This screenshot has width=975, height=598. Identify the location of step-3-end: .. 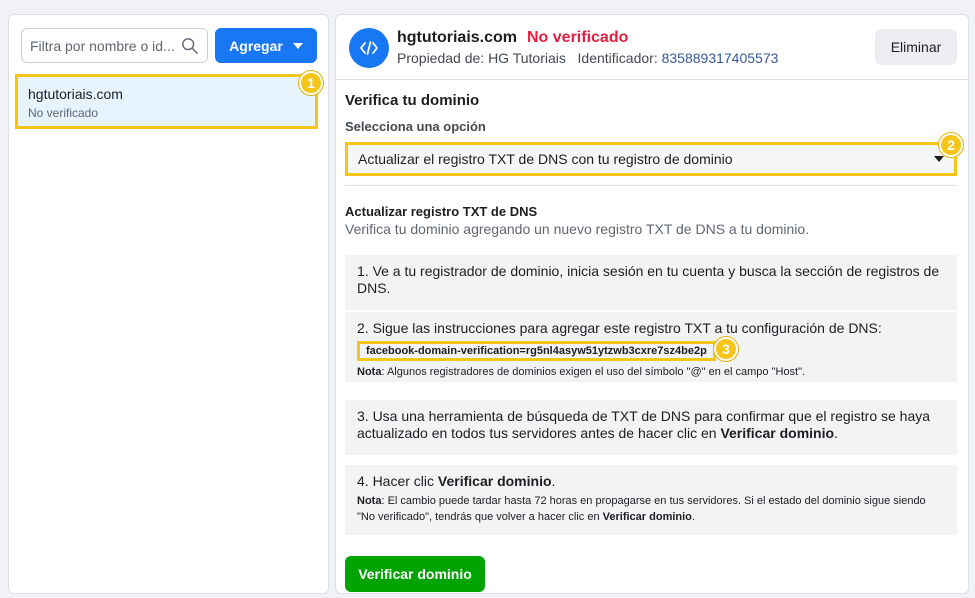
(836, 433).